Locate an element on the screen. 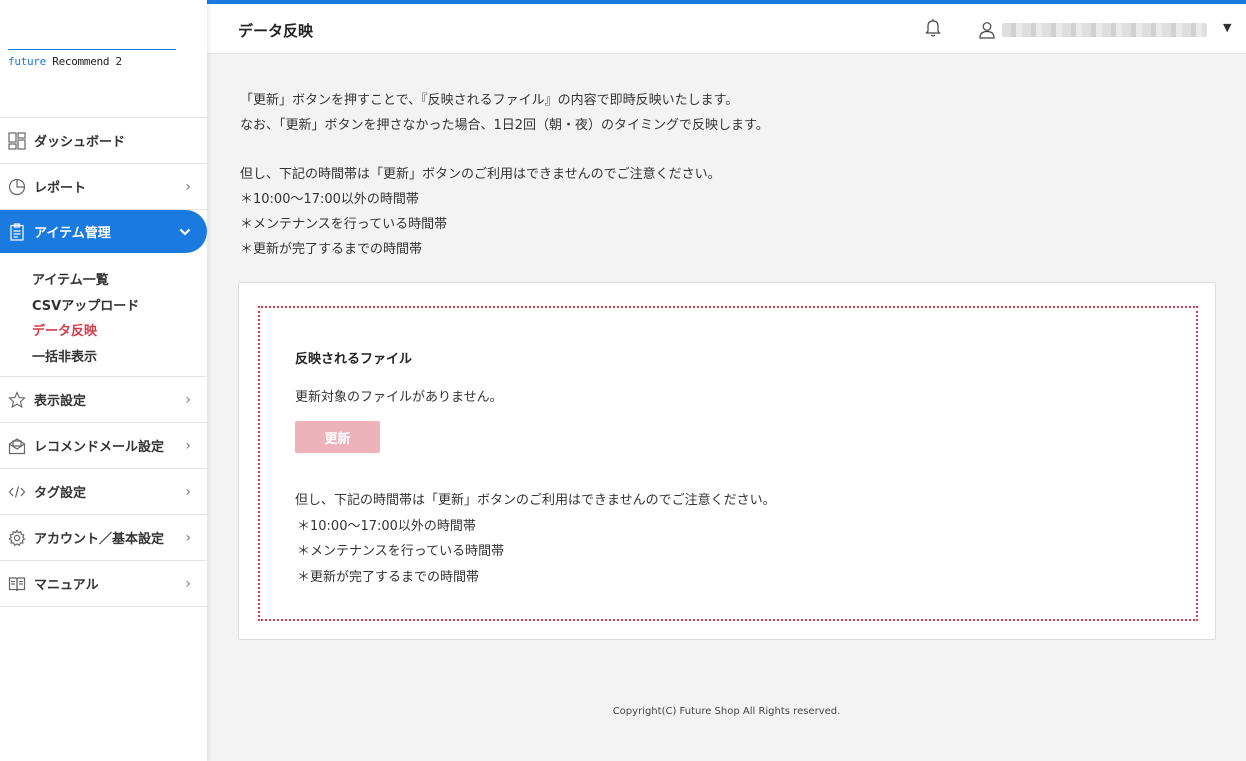 The height and width of the screenshot is (761, 1246). section-title: 反映されるファイル is located at coordinates (354, 359).